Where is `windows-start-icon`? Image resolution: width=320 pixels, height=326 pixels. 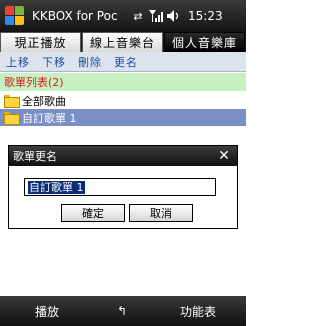 windows-start-icon is located at coordinates (15, 16).